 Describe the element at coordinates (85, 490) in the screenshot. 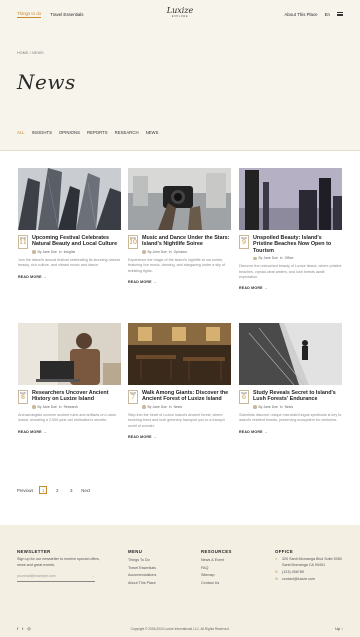

I see `pagination-next: Next` at that location.